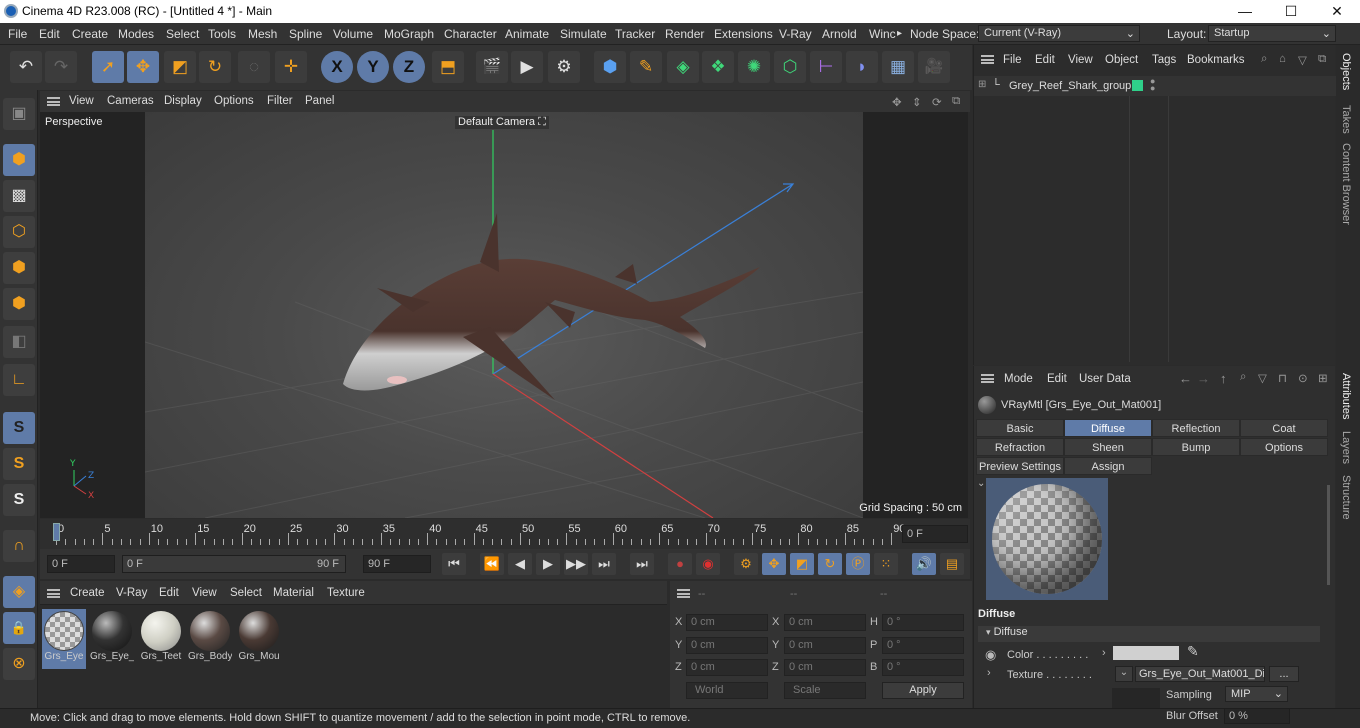 Image resolution: width=1360 pixels, height=728 pixels. I want to click on edges-mode-icon: ⬢, so click(19, 268).